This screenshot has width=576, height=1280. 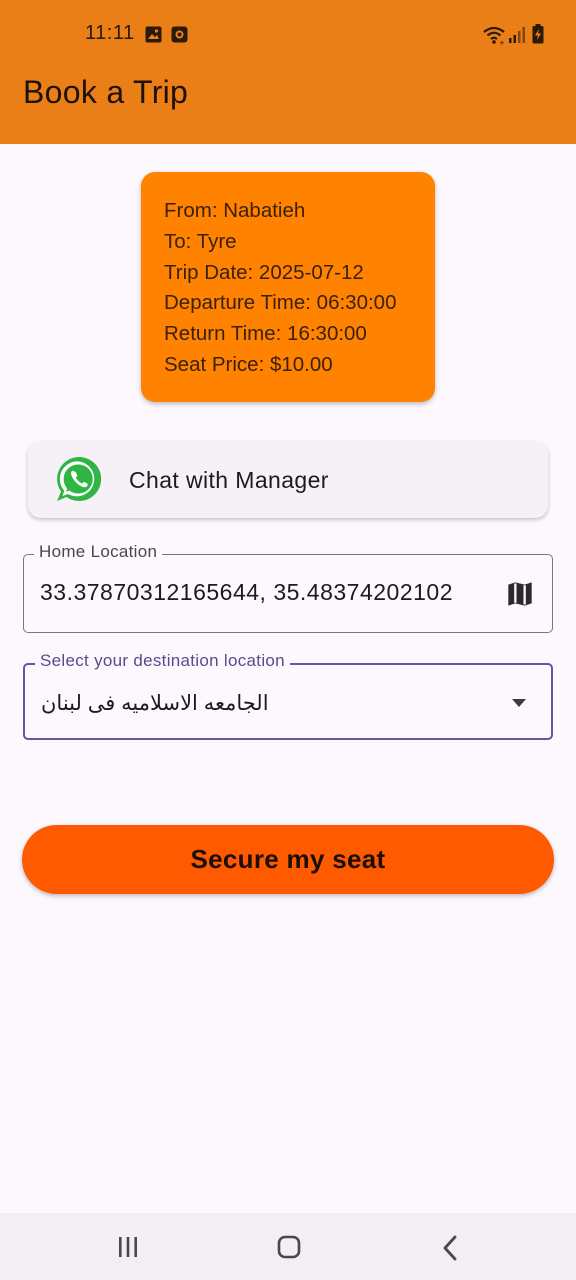 I want to click on battery-charging-icon, so click(x=538, y=34).